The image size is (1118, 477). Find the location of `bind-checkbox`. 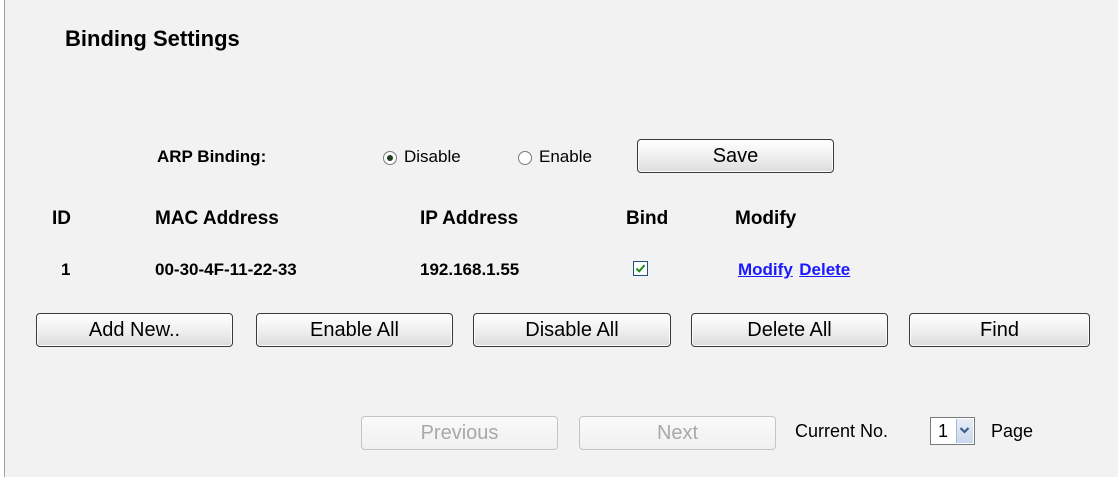

bind-checkbox is located at coordinates (640, 268).